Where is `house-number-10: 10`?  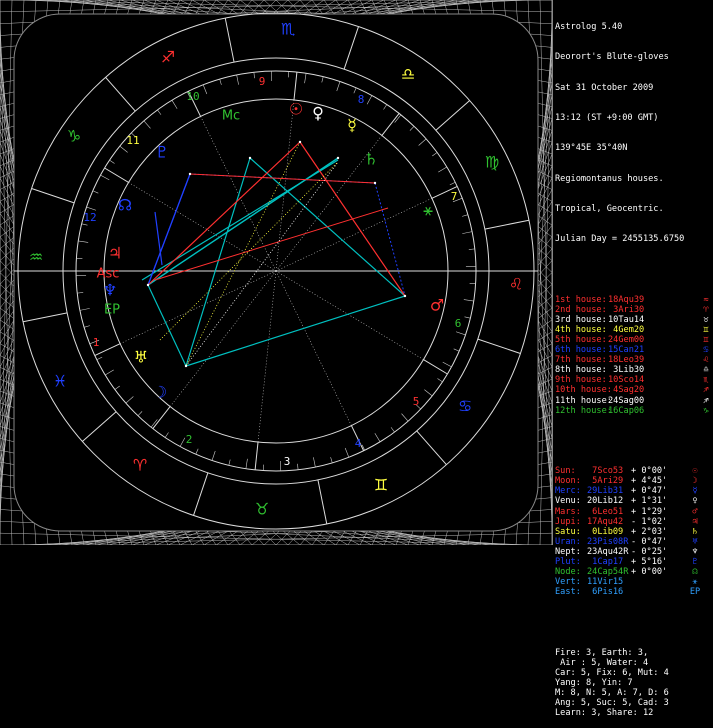 house-number-10: 10 is located at coordinates (192, 96).